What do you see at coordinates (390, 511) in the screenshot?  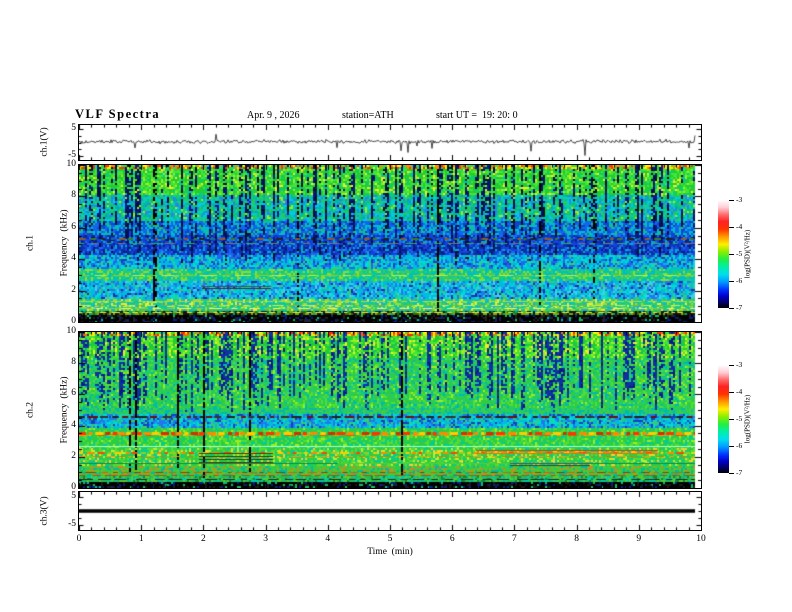 I see `ch3-waveform-canvas` at bounding box center [390, 511].